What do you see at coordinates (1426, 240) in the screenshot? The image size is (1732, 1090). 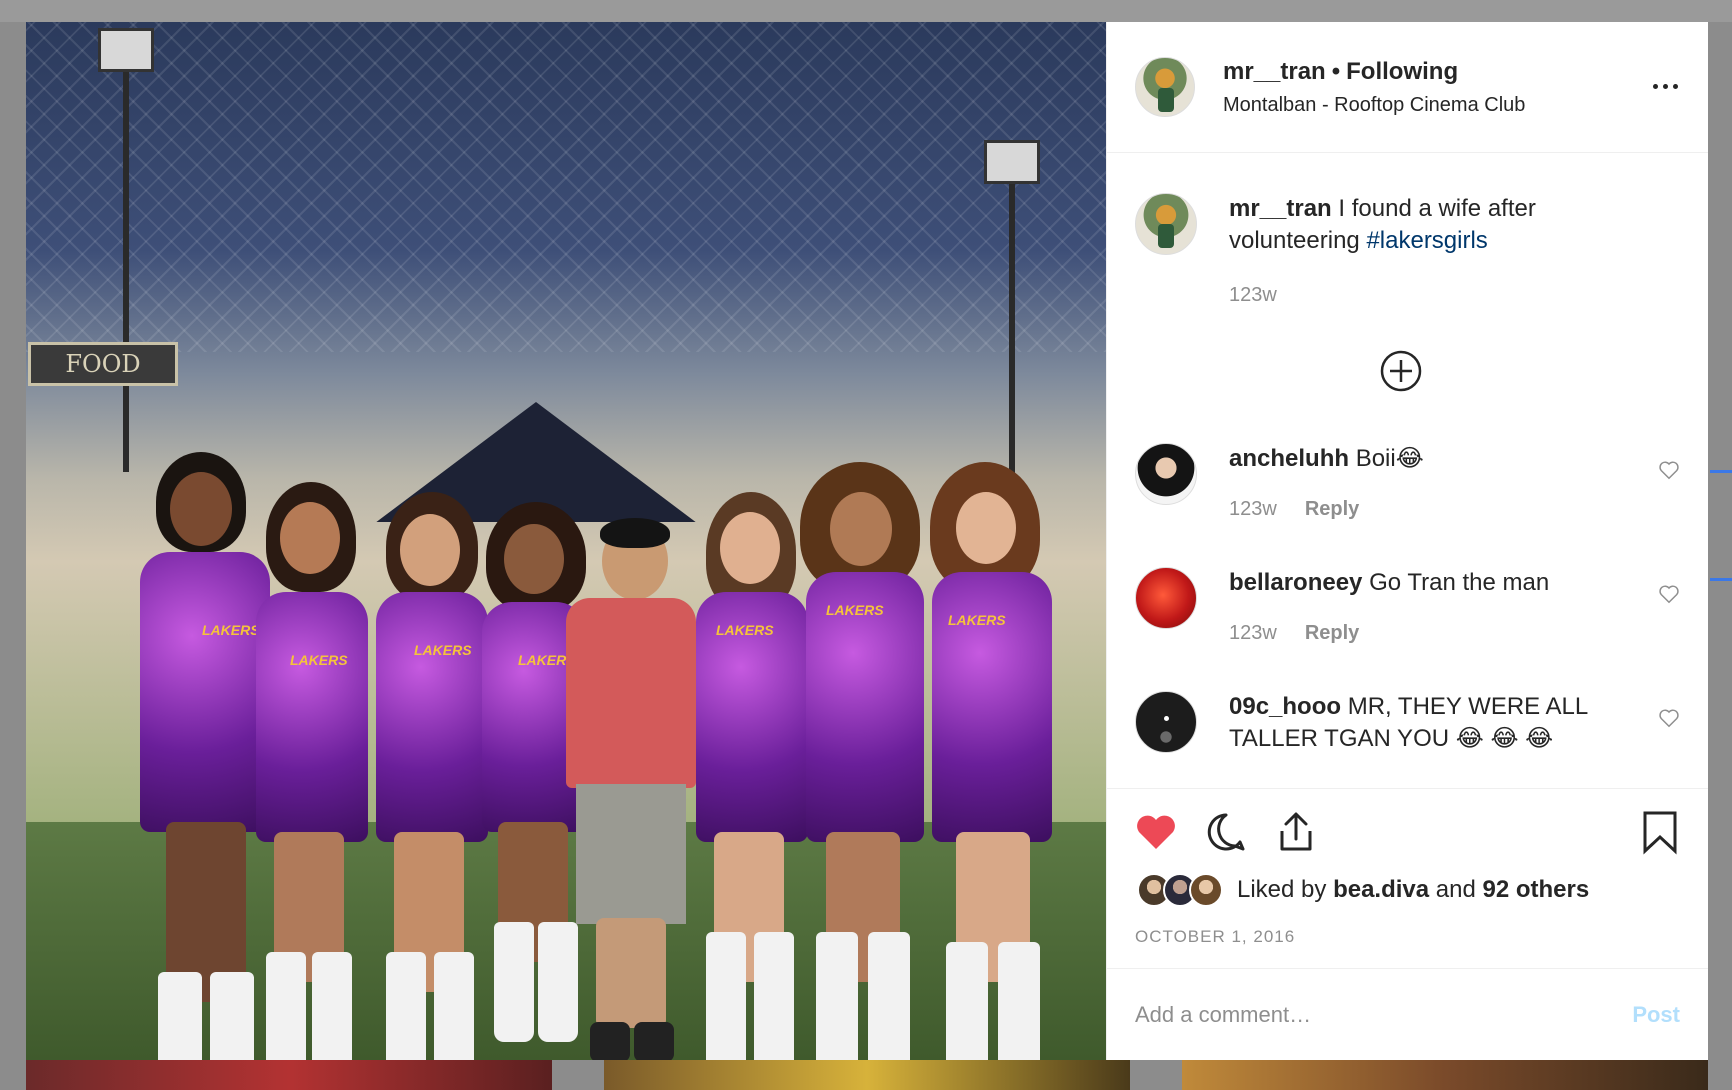 I see `caption-hashtag: #lakersgirls` at bounding box center [1426, 240].